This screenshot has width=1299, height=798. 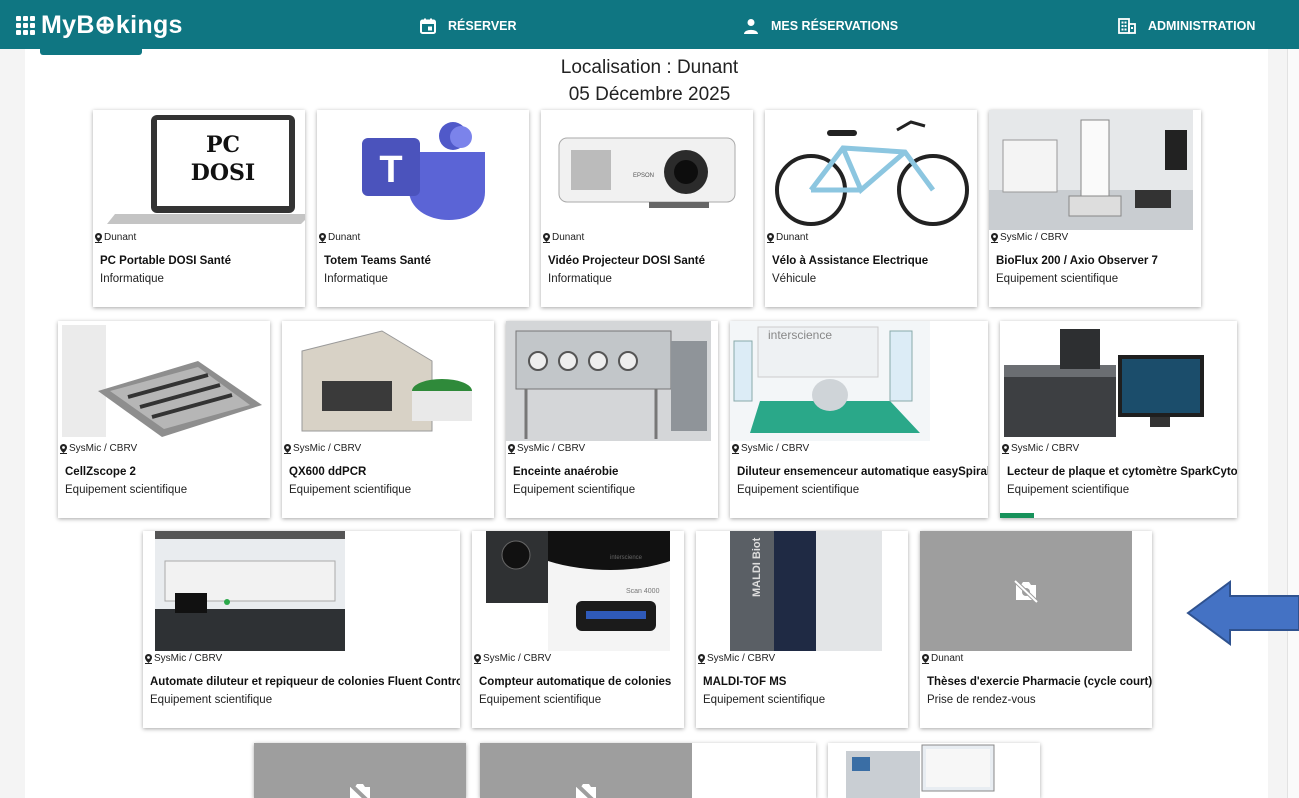 What do you see at coordinates (1186, 26) in the screenshot?
I see `nav-admin-button: ADMINISTRATION` at bounding box center [1186, 26].